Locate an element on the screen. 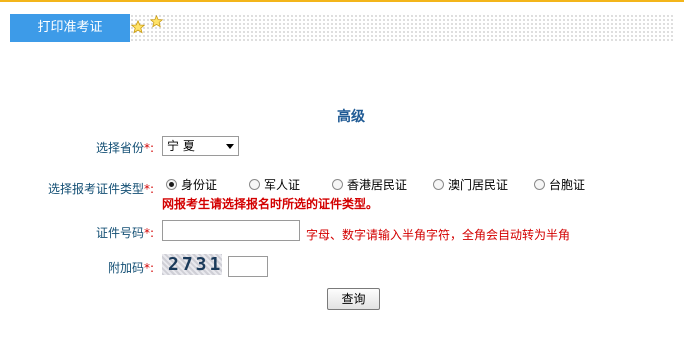 This screenshot has width=684, height=342. top-accent-line is located at coordinates (342, 1).